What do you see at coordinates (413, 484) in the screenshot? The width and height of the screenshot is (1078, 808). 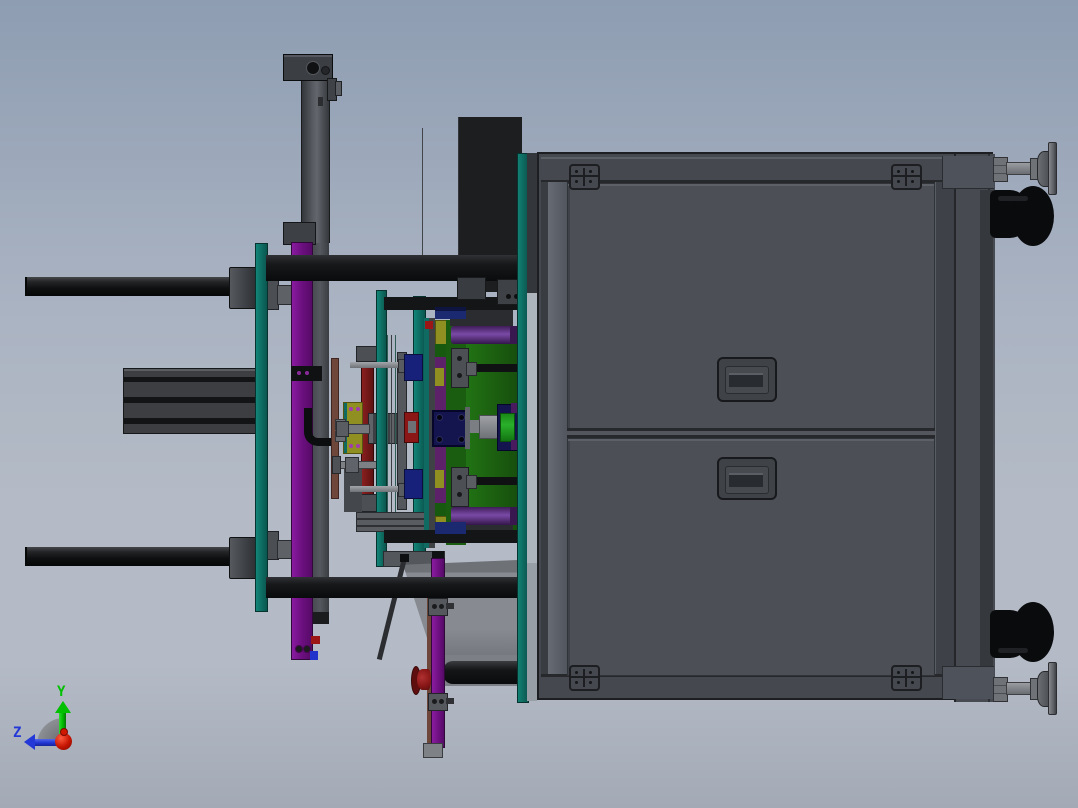 I see `blue-spacer-bottom` at bounding box center [413, 484].